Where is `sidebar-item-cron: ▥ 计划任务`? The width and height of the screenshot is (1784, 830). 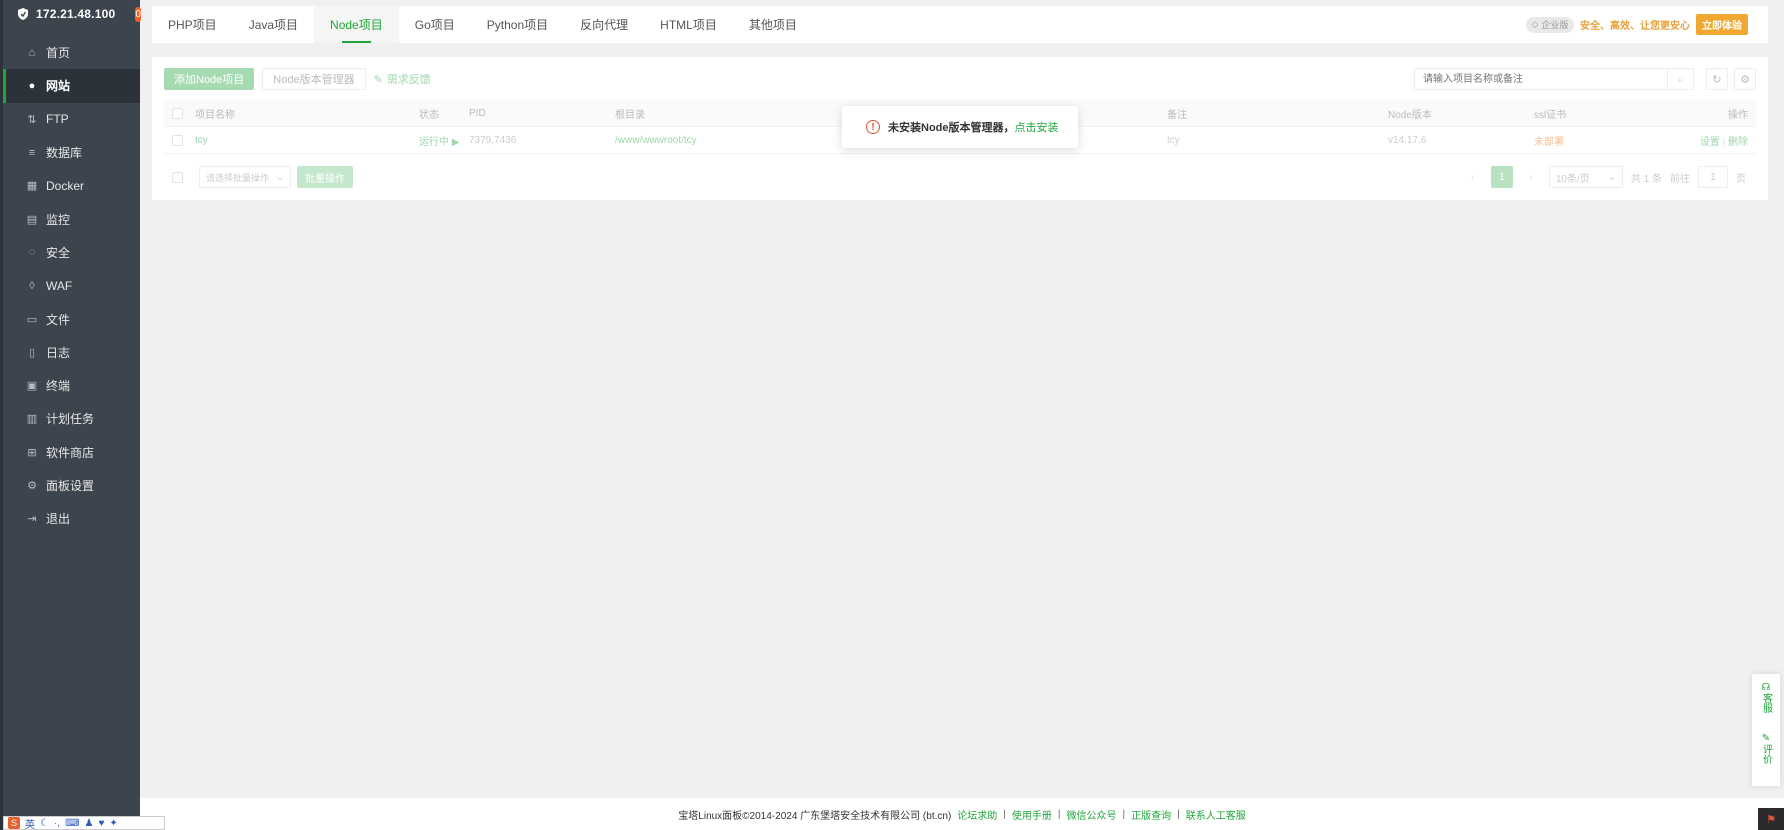
sidebar-item-cron: ▥ 计划任务 is located at coordinates (70, 418).